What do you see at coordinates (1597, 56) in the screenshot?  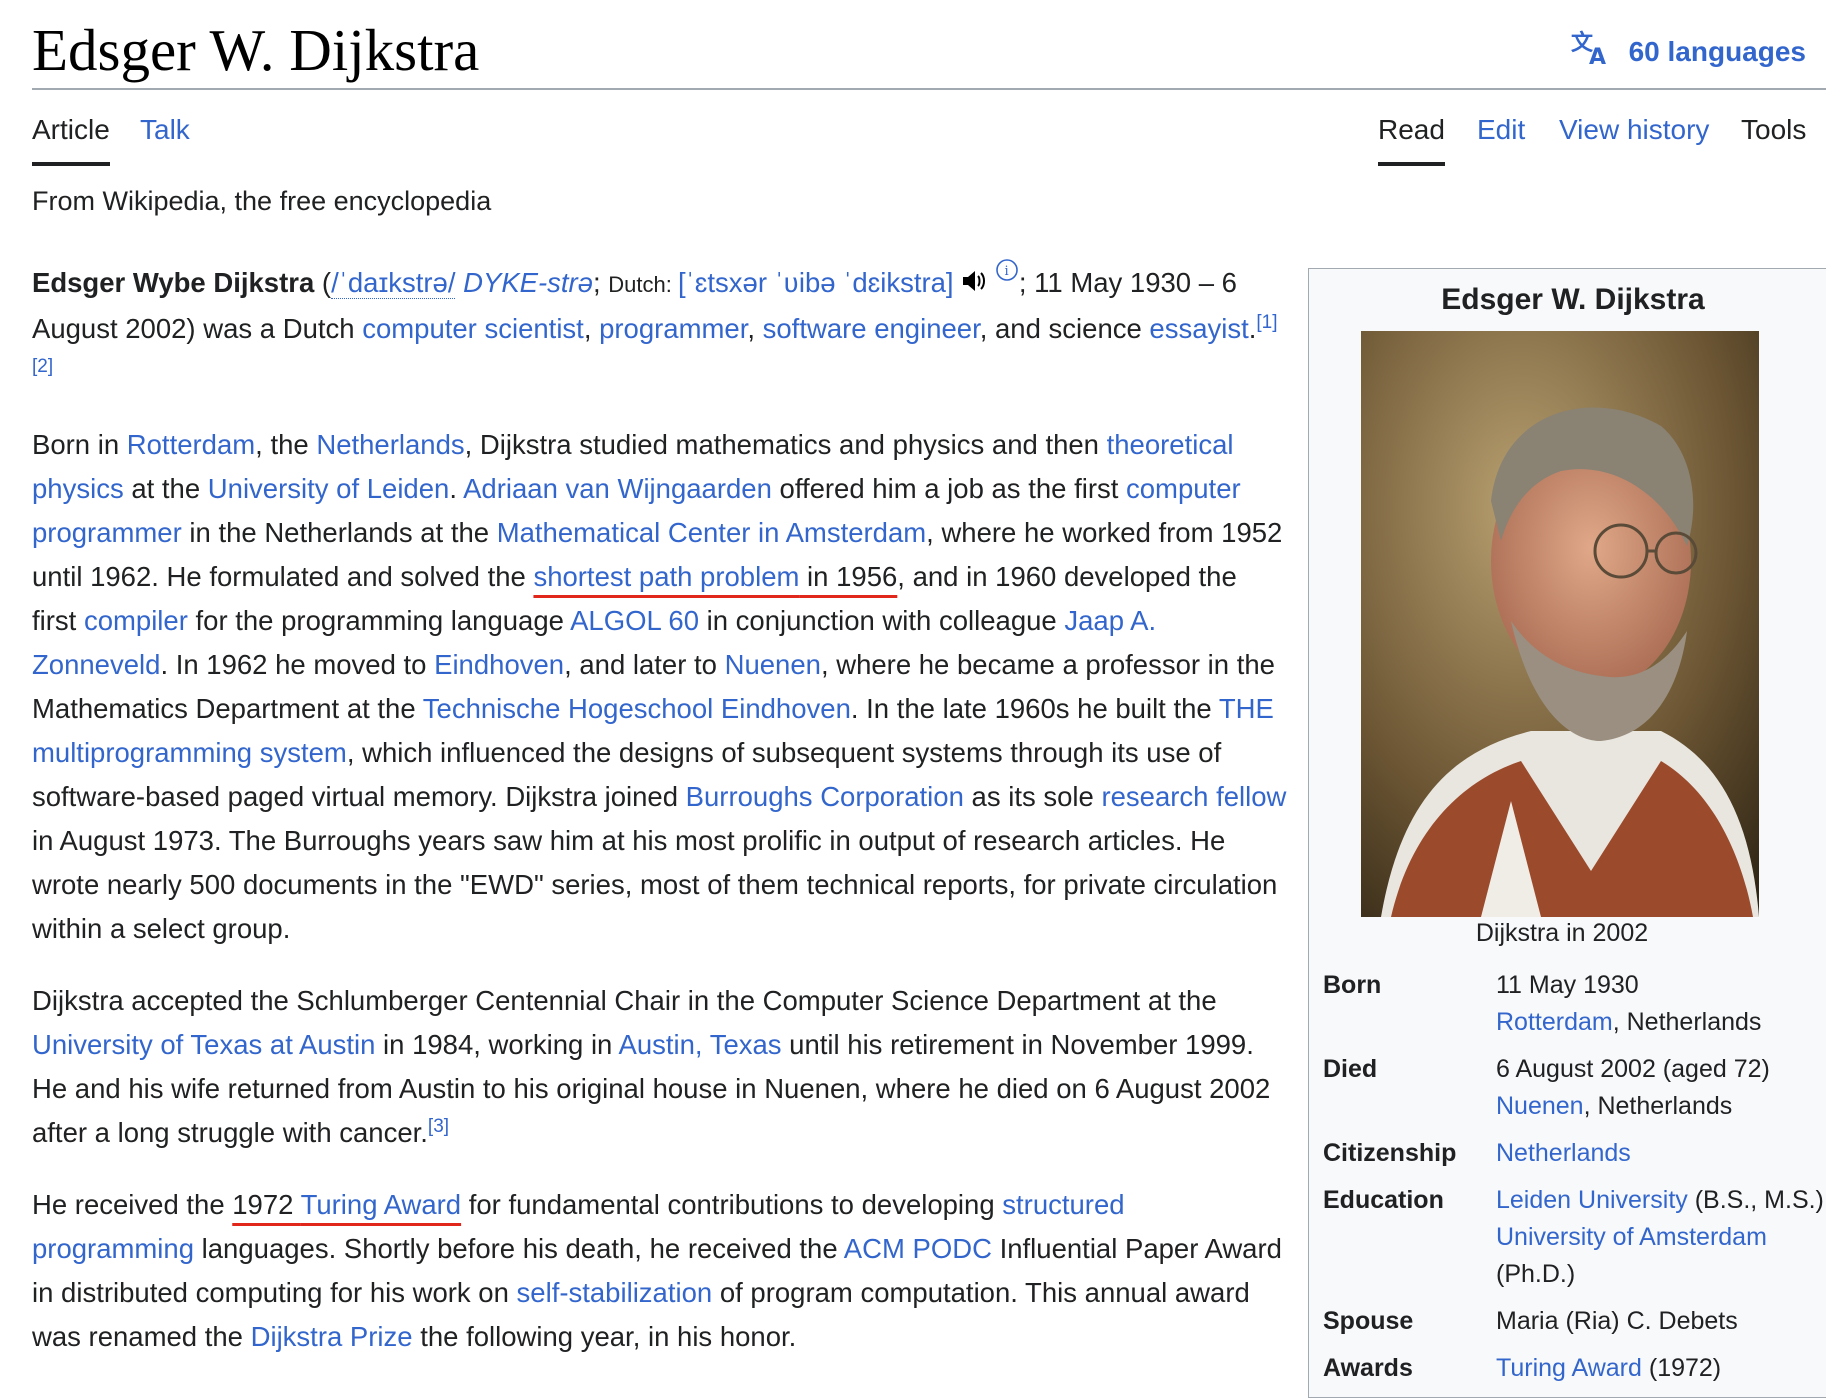 I see `svg-text: A` at bounding box center [1597, 56].